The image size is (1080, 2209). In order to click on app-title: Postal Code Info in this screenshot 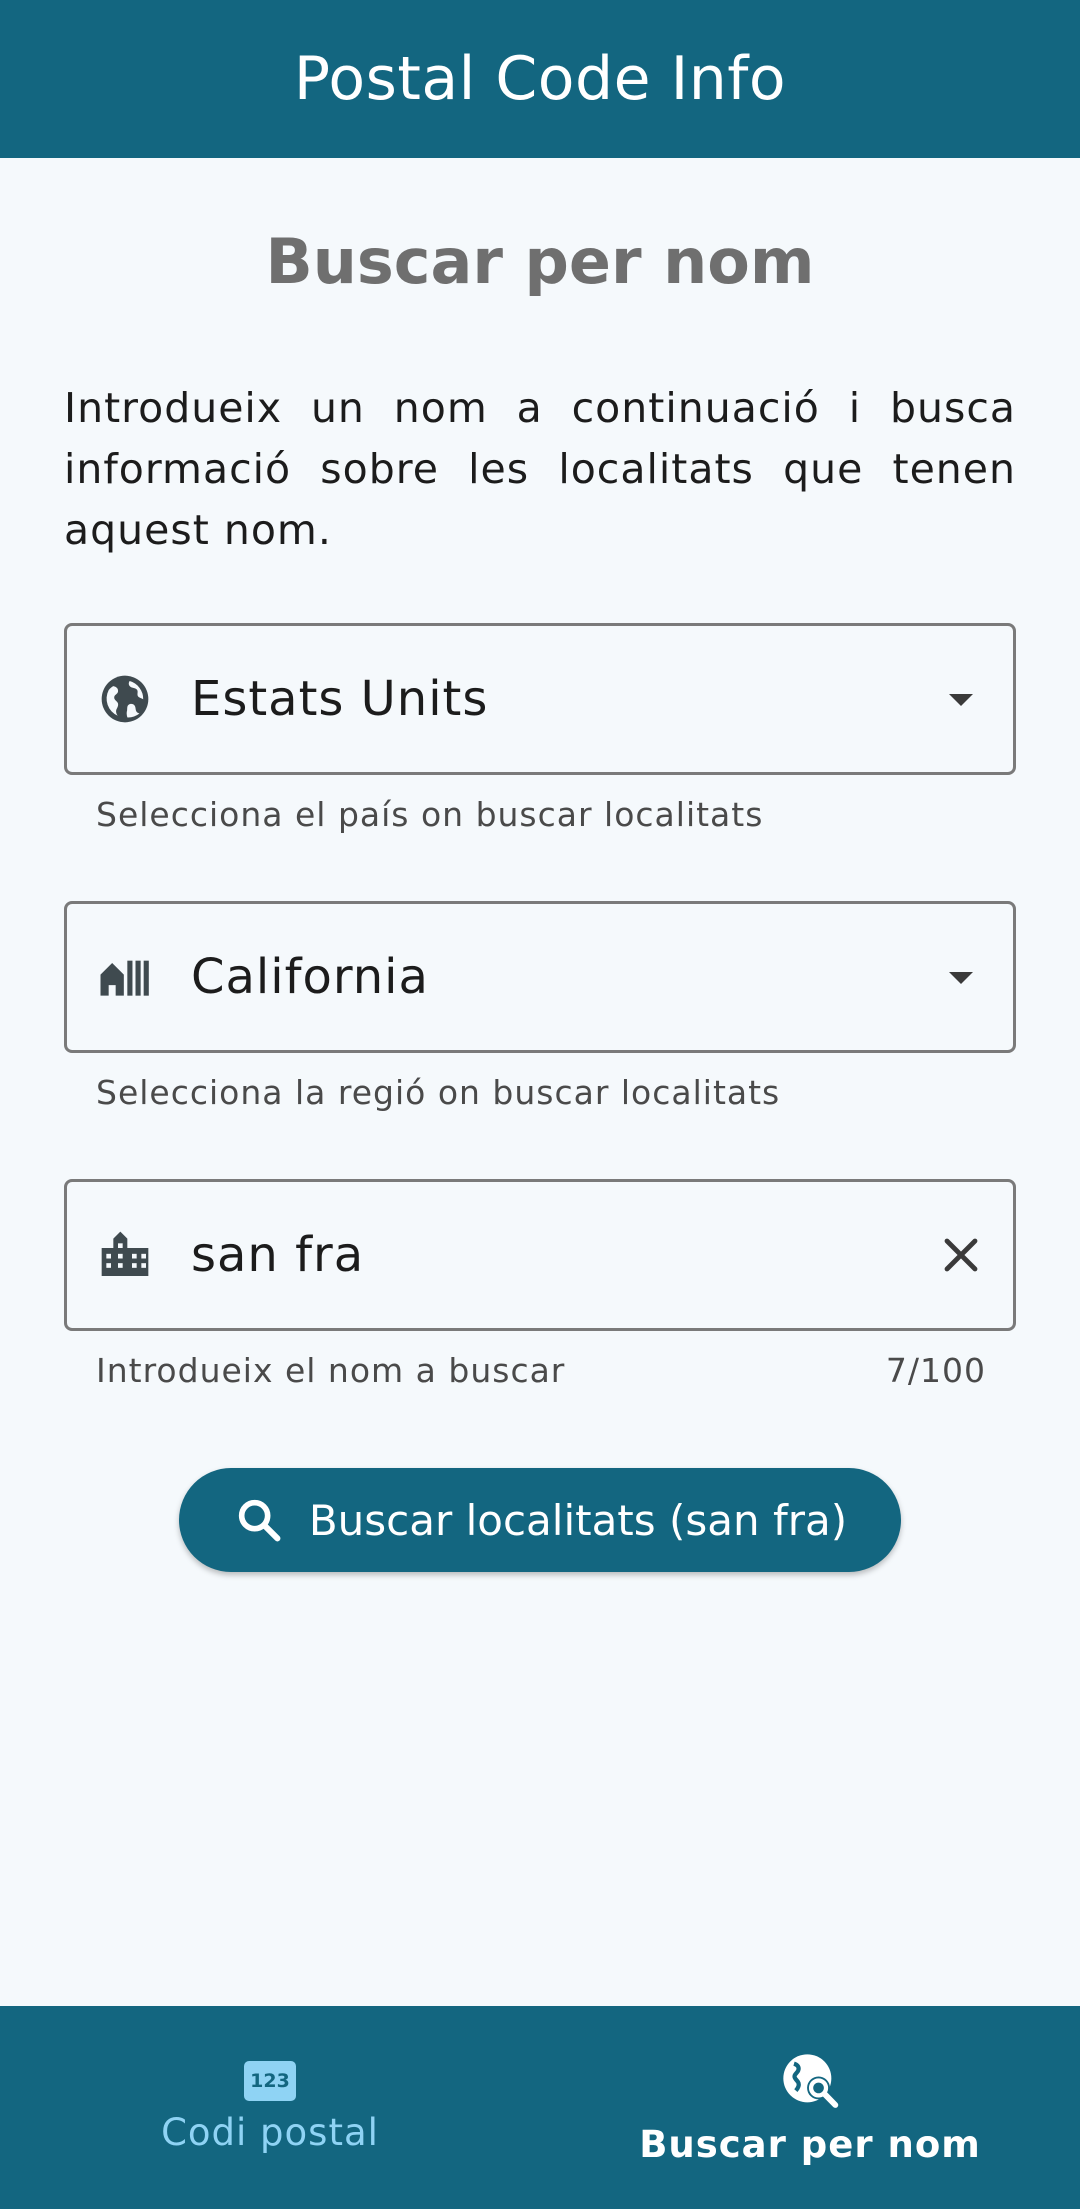, I will do `click(540, 79)`.